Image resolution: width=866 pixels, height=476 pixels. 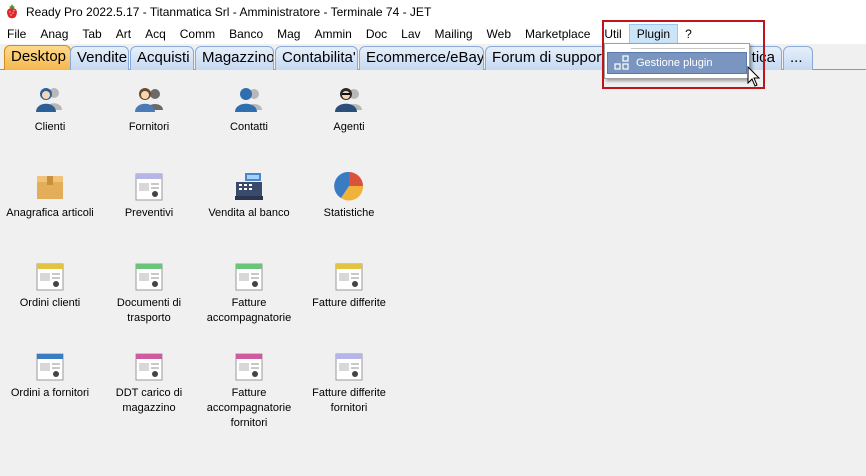 What do you see at coordinates (49, 100) in the screenshot?
I see `customer-icon` at bounding box center [49, 100].